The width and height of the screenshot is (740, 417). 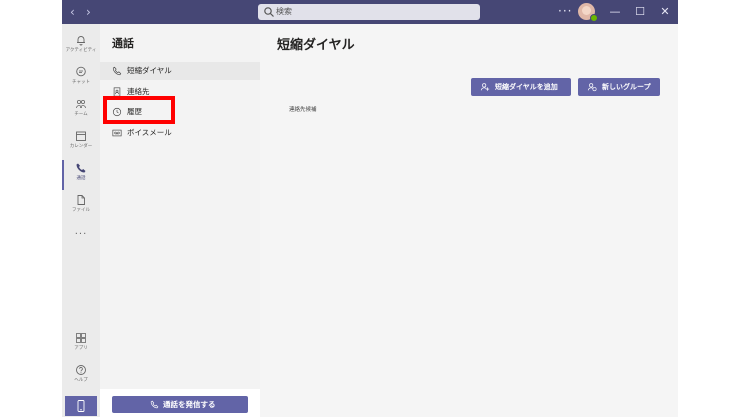 What do you see at coordinates (149, 70) in the screenshot?
I see `panel-item-label: 短縮ダイヤル` at bounding box center [149, 70].